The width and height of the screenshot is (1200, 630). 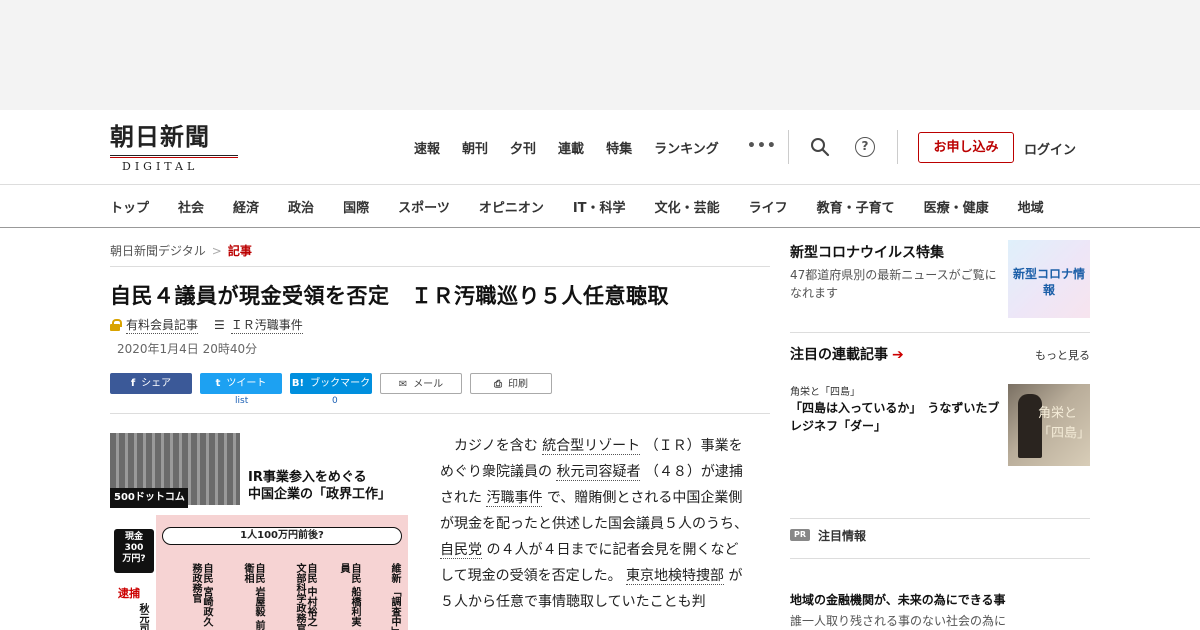 What do you see at coordinates (956, 206) in the screenshot?
I see `cat-health: 医療・健康` at bounding box center [956, 206].